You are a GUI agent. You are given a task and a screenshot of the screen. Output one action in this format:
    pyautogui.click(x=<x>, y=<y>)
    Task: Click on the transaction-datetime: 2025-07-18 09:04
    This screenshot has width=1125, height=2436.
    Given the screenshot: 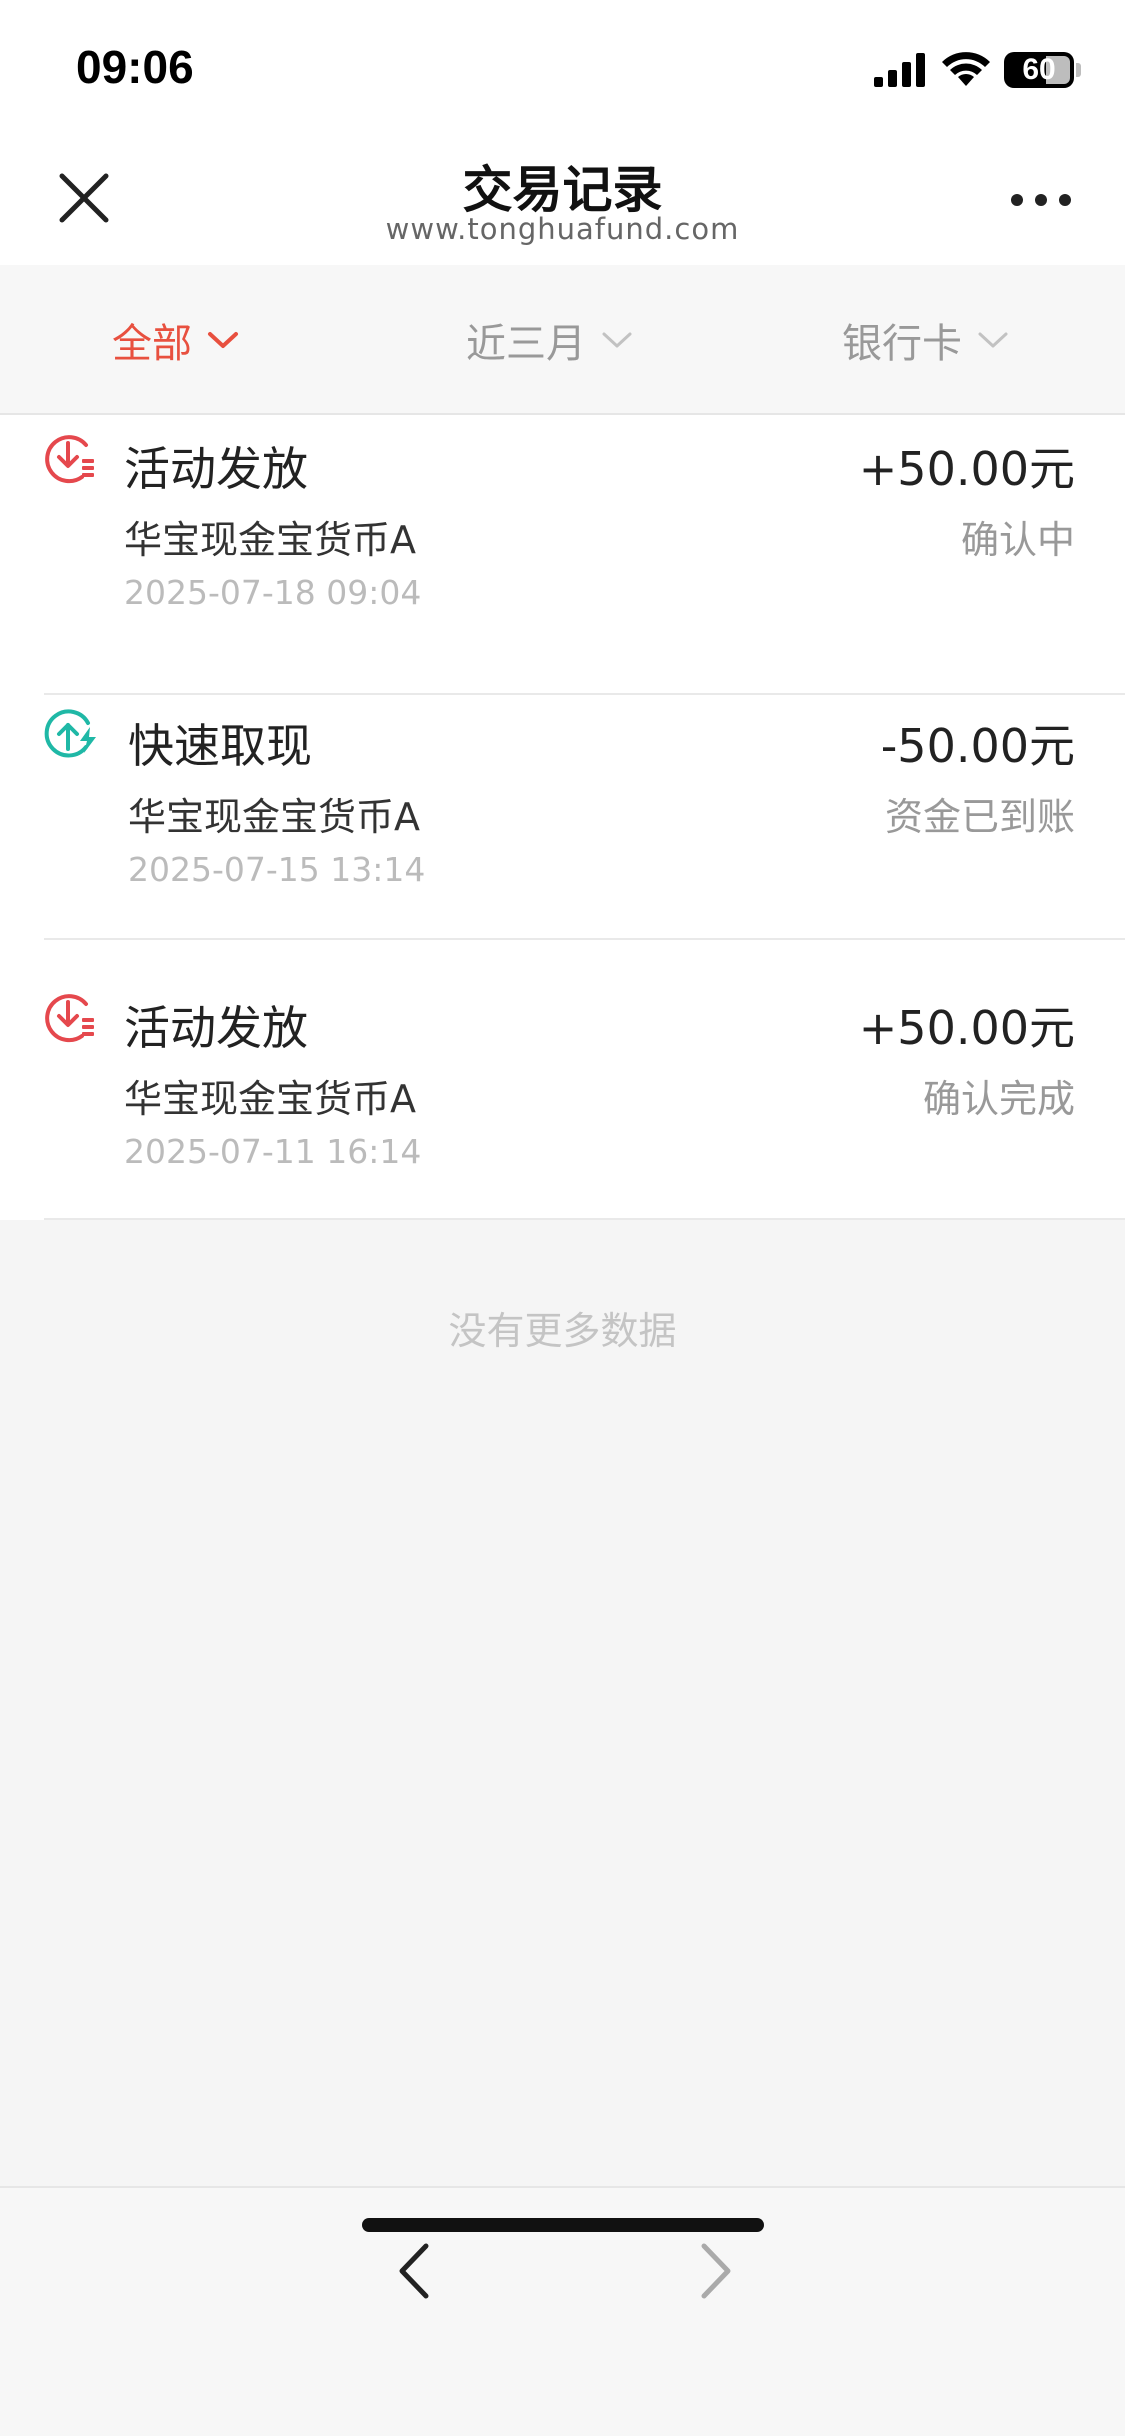 What is the action you would take?
    pyautogui.click(x=273, y=592)
    